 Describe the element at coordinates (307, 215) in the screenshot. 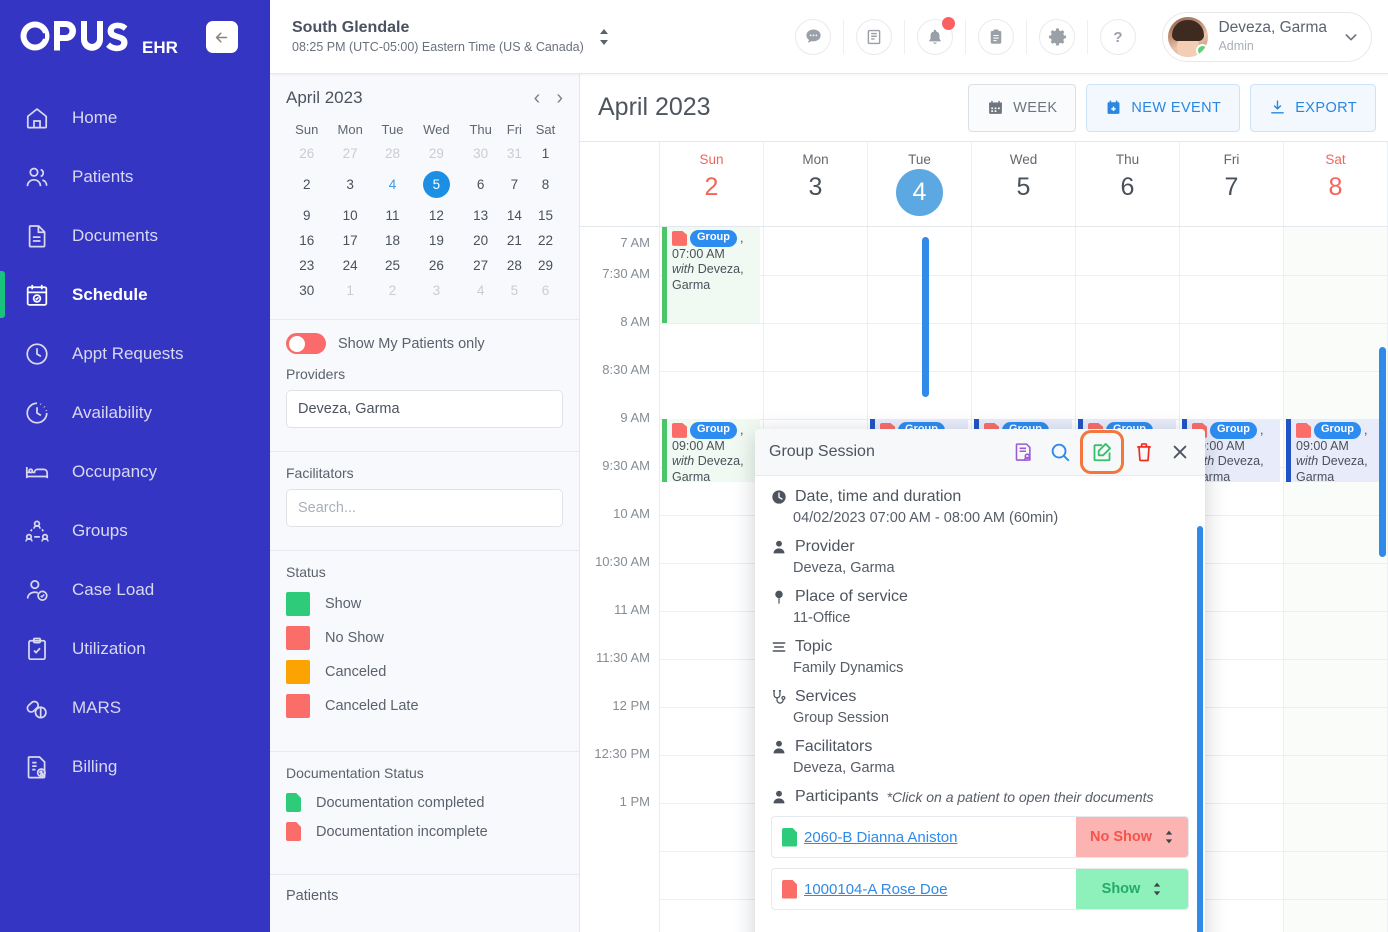

I see `mini-calendar-day: 9` at that location.